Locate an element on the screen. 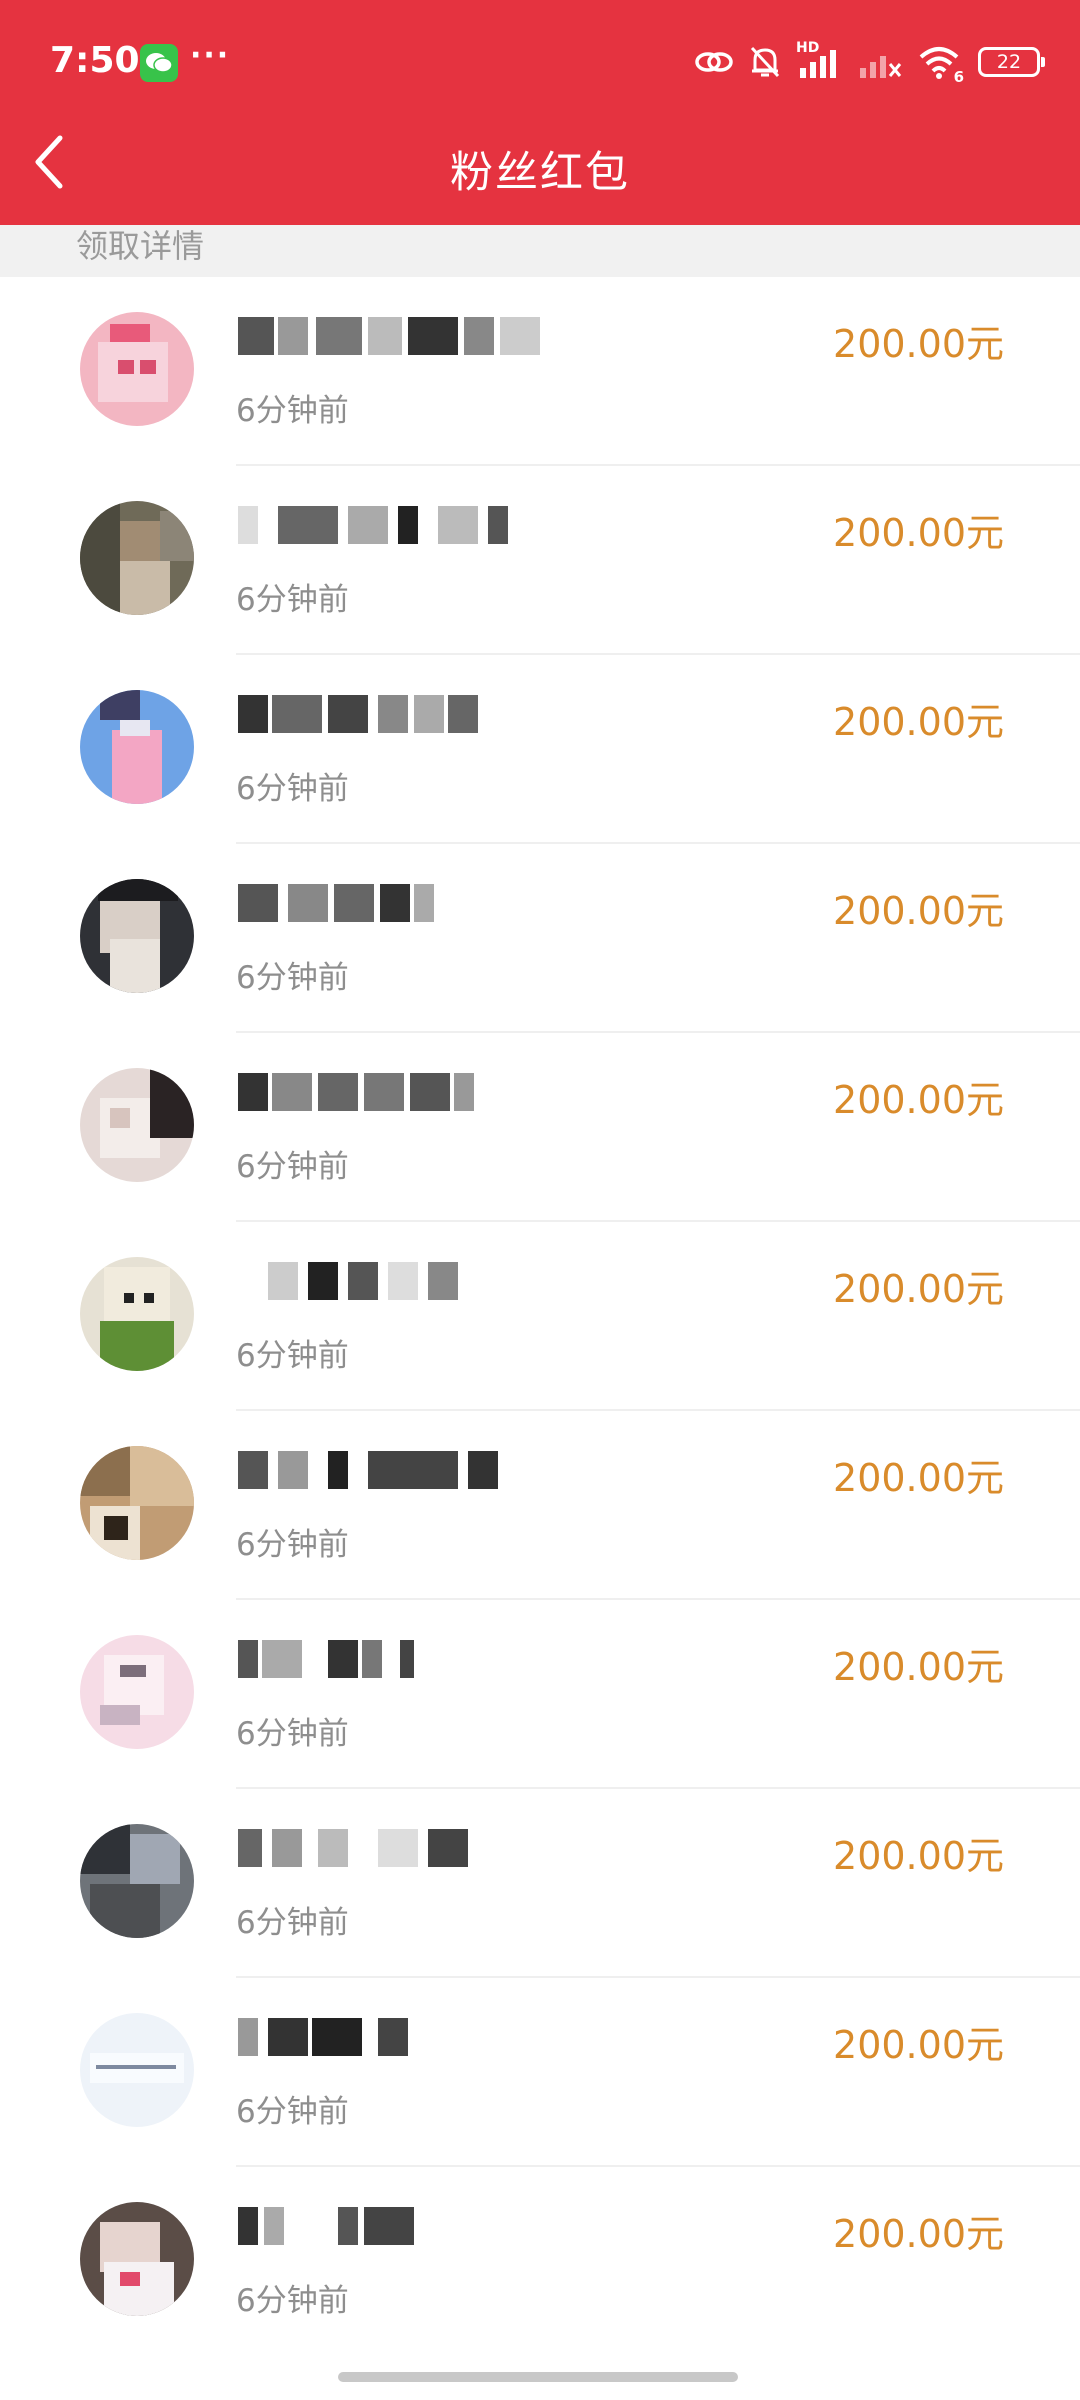 The width and height of the screenshot is (1080, 2400). status-time: 7:50 is located at coordinates (95, 60).